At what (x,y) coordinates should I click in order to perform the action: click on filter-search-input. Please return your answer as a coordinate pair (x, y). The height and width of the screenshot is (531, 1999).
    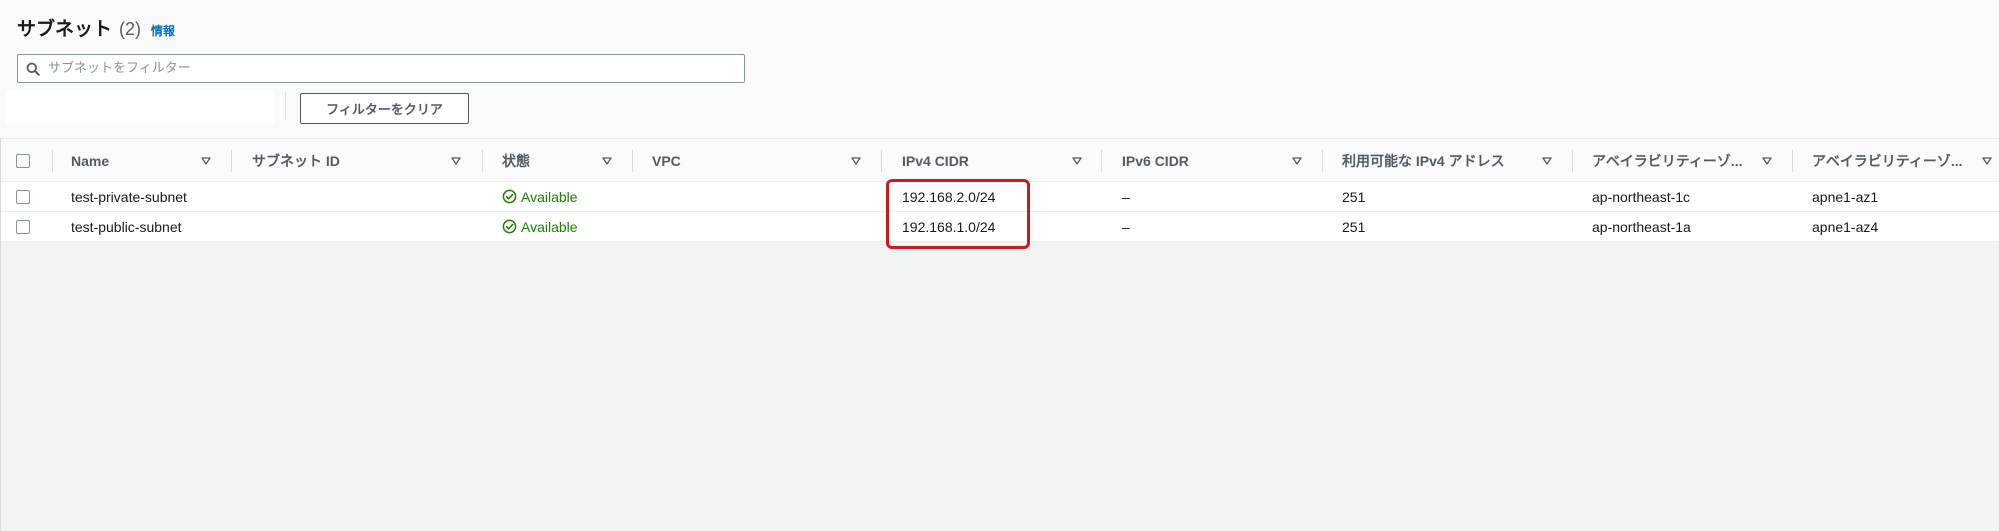
    Looking at the image, I should click on (396, 68).